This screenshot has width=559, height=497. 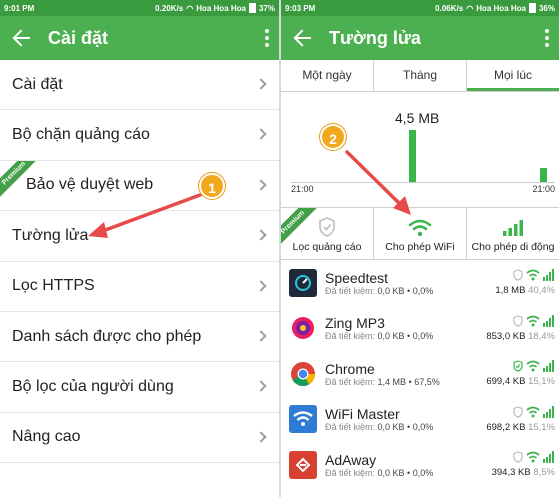 I want to click on traffic-value: 394,3 KB, so click(x=511, y=473).